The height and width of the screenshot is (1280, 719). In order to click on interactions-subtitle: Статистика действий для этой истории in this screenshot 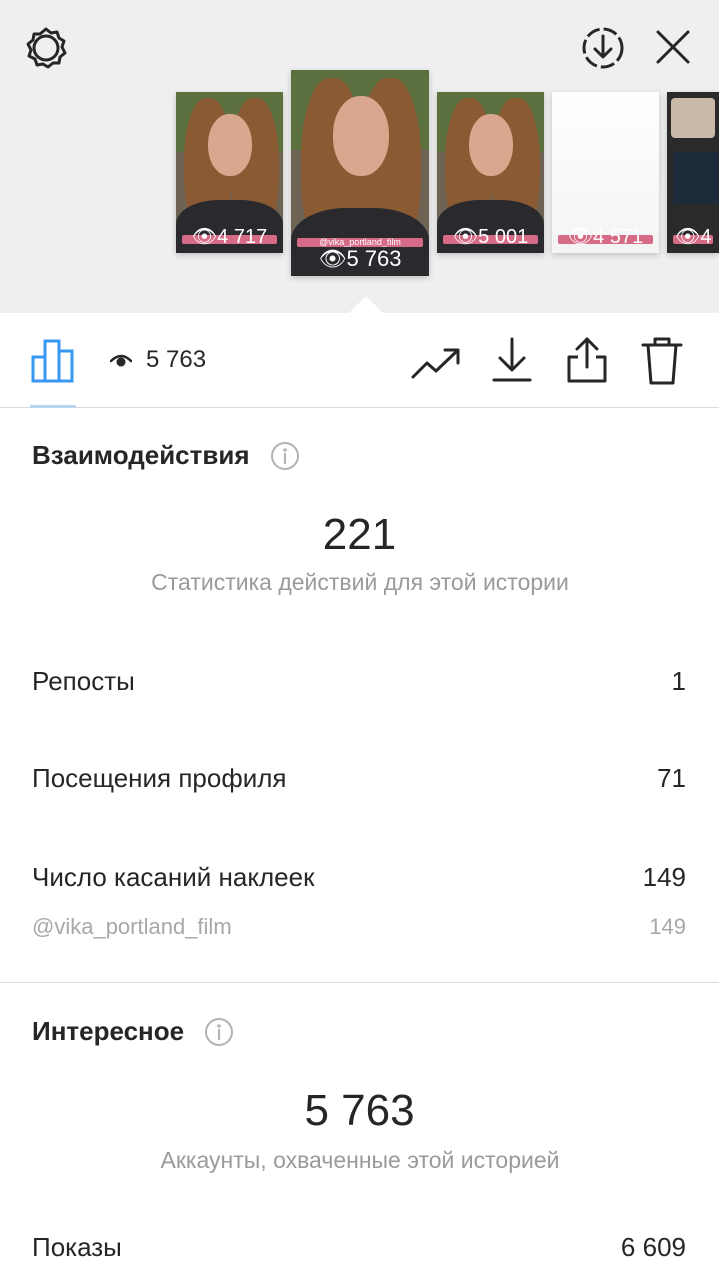, I will do `click(360, 582)`.